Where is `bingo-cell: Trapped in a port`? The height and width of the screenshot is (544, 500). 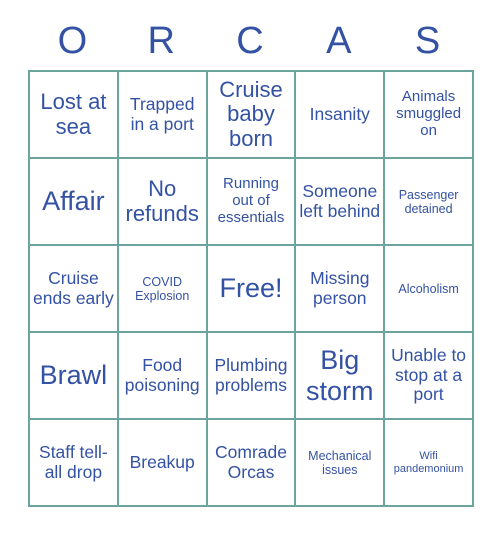
bingo-cell: Trapped in a port is located at coordinates (163, 115).